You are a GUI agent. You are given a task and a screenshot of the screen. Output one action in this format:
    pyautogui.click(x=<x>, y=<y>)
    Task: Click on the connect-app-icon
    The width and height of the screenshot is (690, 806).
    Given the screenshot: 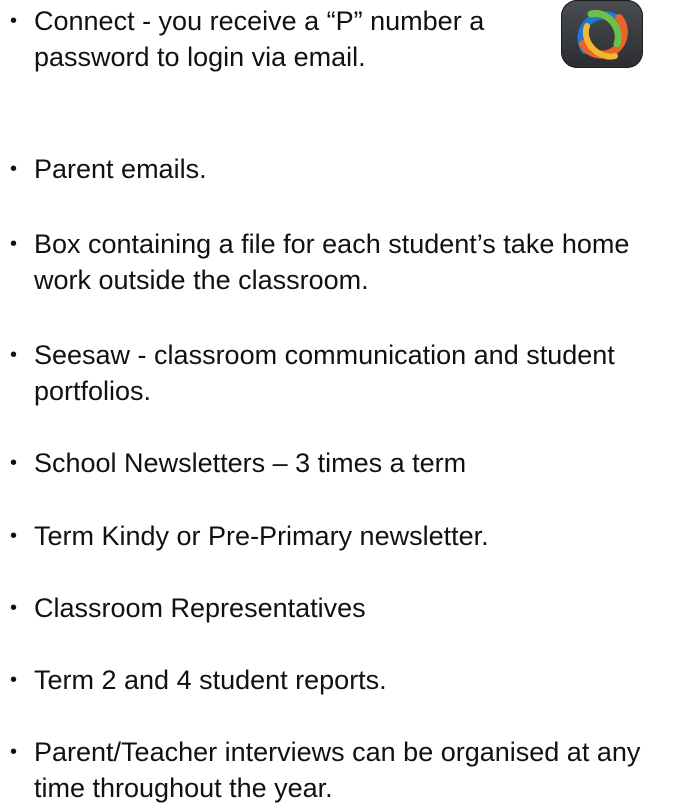 What is the action you would take?
    pyautogui.click(x=602, y=34)
    